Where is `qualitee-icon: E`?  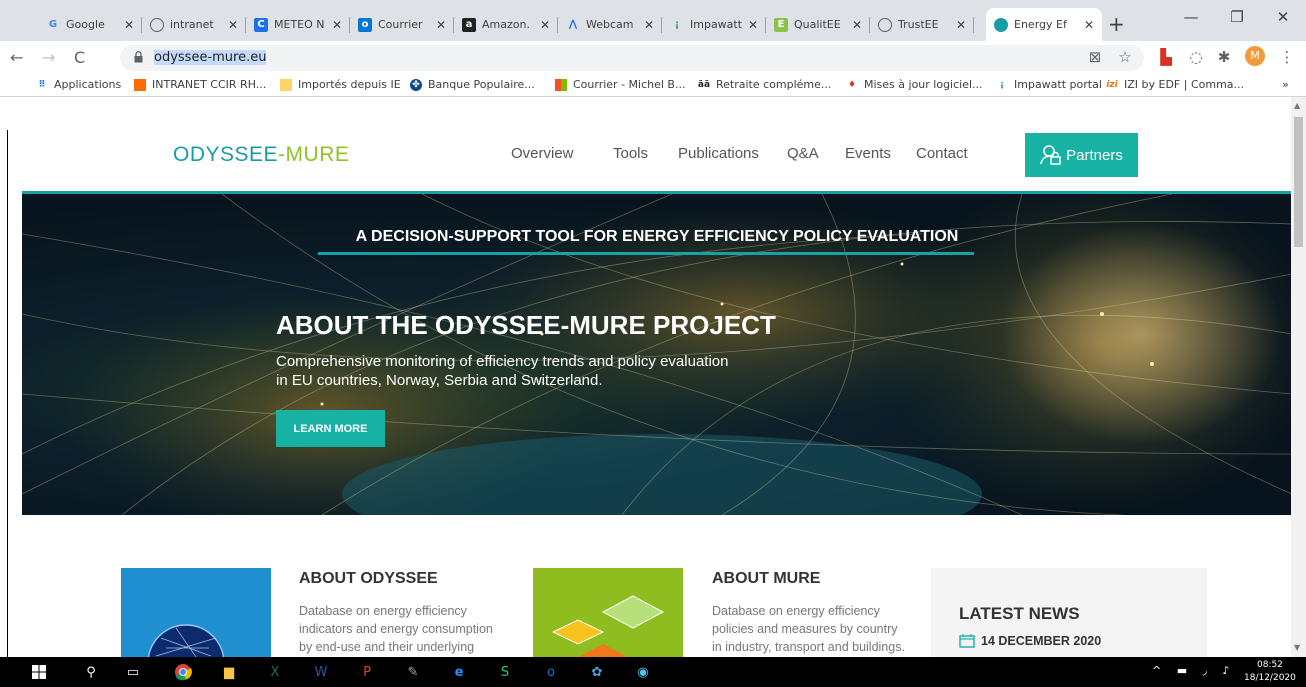
qualitee-icon: E is located at coordinates (781, 24).